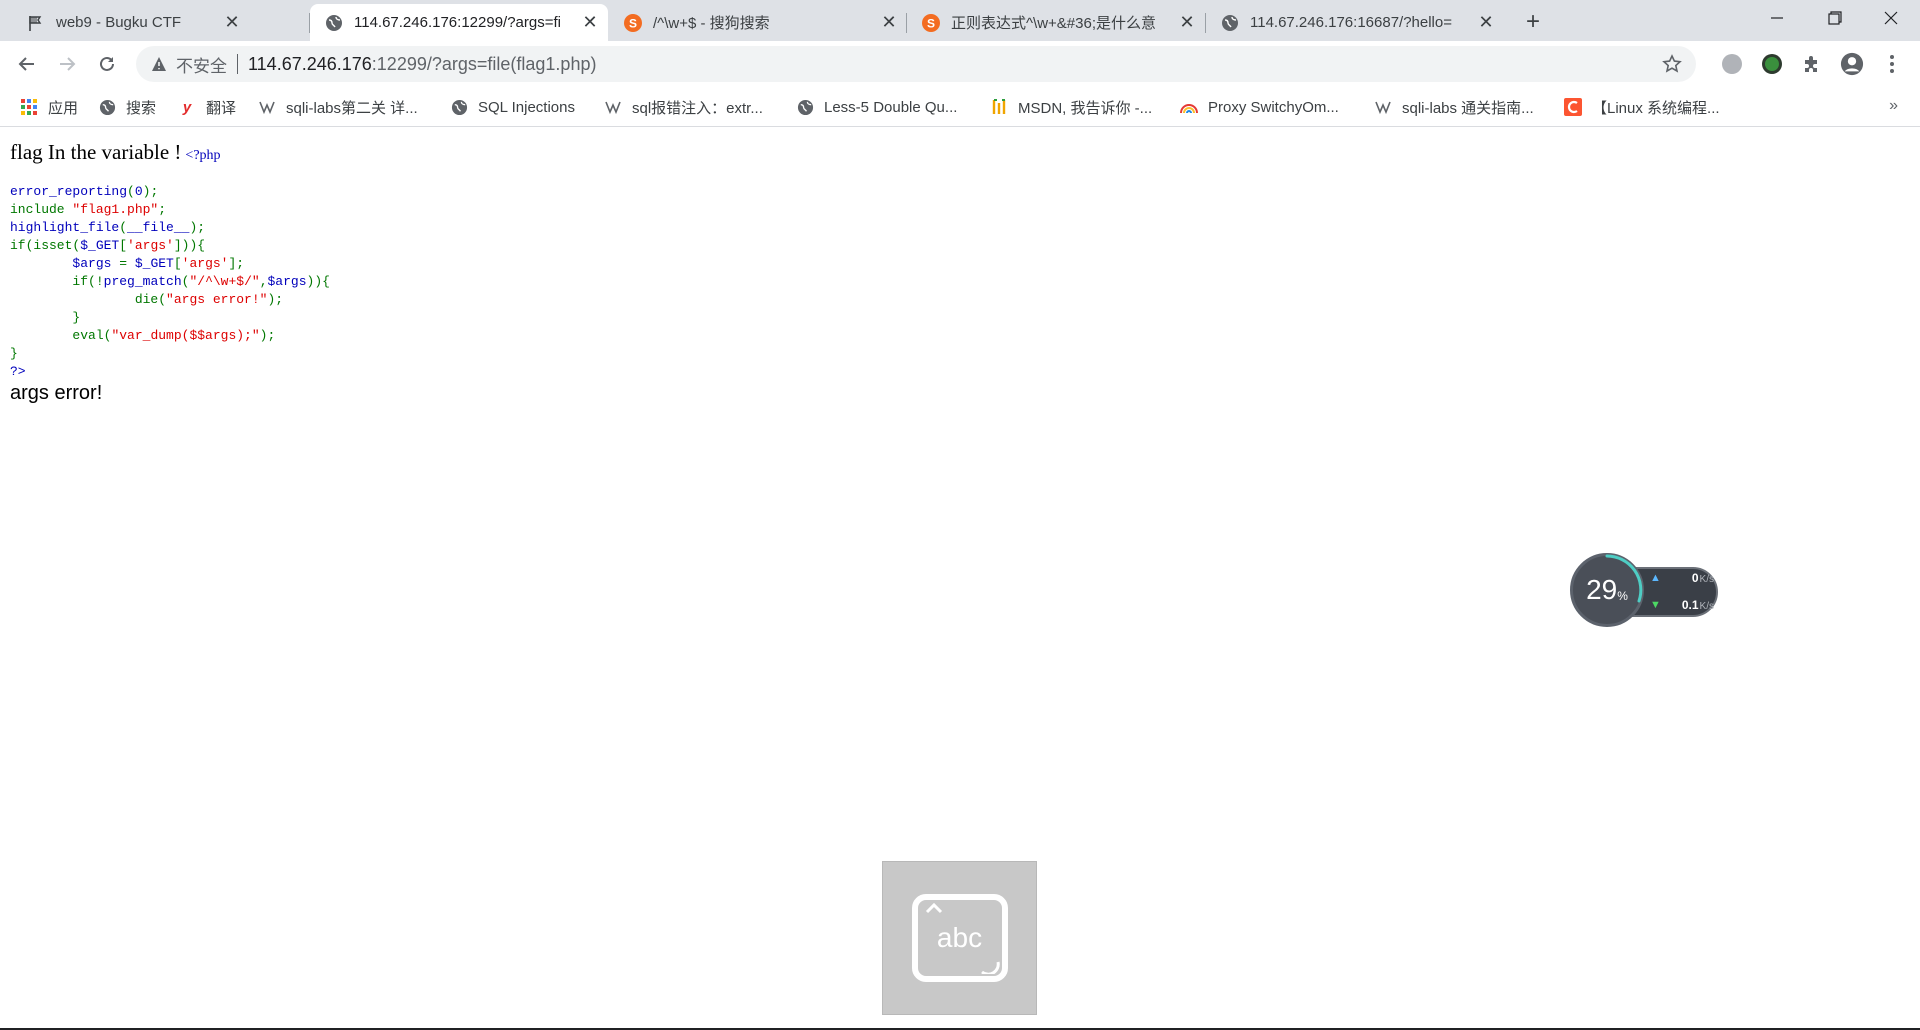  I want to click on reload-button, so click(107, 64).